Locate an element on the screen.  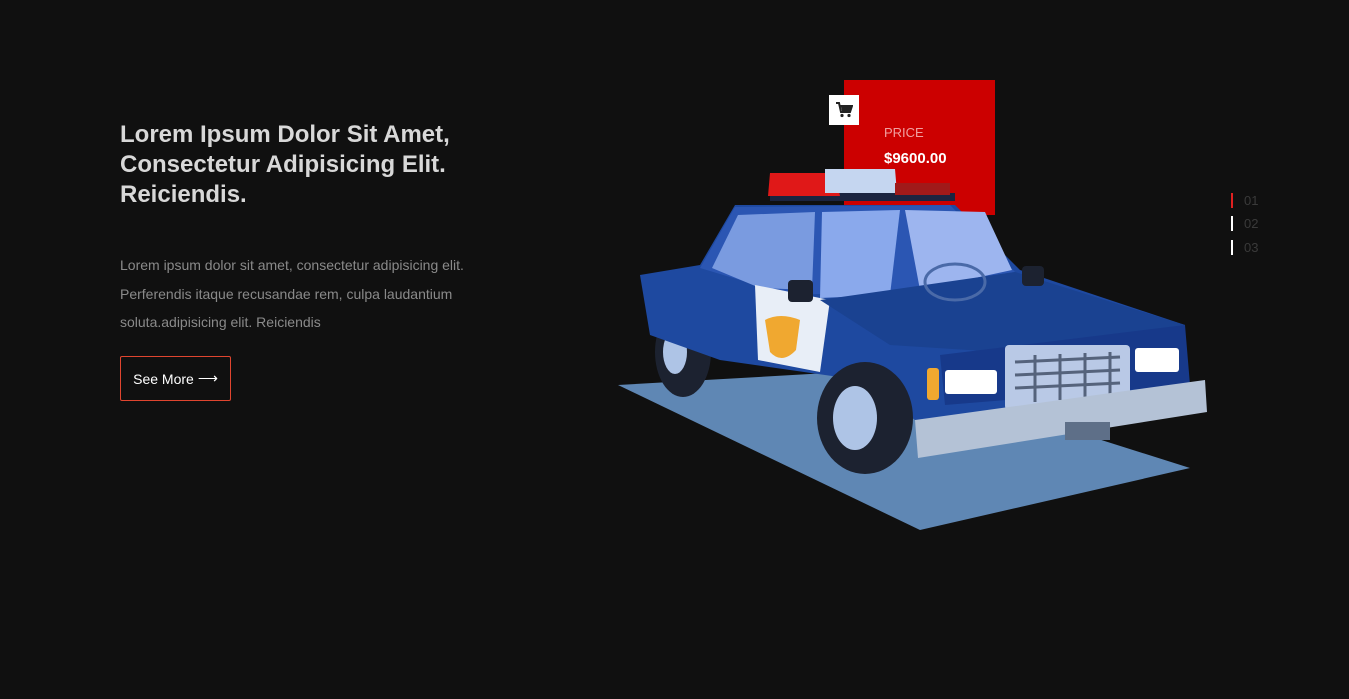
see-more-button: See More ⟶ is located at coordinates (175, 378).